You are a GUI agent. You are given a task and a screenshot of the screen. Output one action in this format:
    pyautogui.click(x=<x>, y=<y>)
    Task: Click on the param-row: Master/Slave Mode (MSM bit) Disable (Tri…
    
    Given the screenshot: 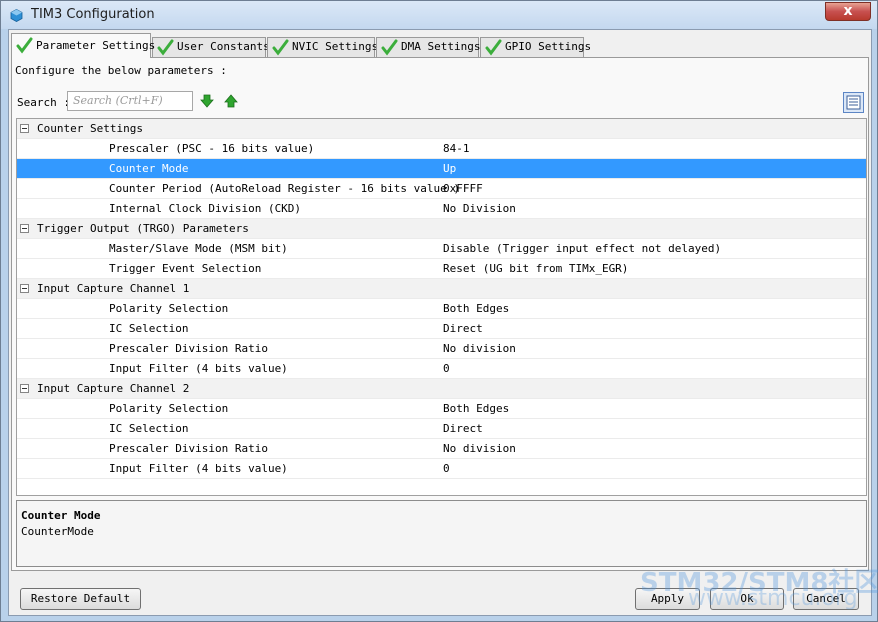 What is the action you would take?
    pyautogui.click(x=441, y=249)
    